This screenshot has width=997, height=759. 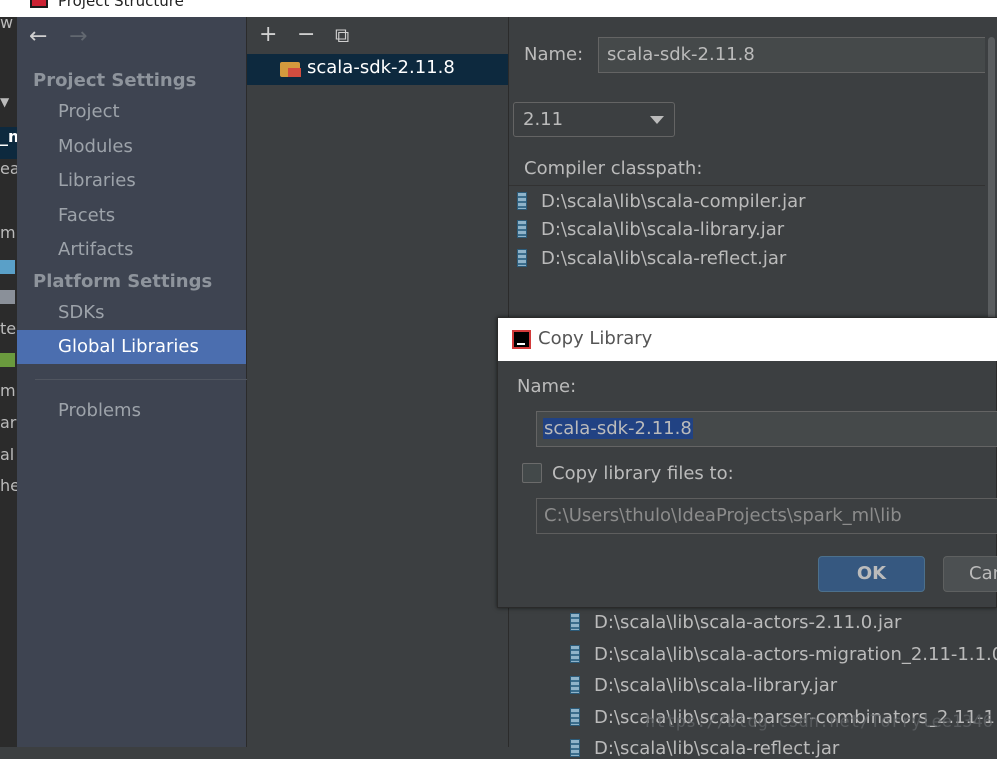 I want to click on edge-text: ea, so click(x=8, y=168).